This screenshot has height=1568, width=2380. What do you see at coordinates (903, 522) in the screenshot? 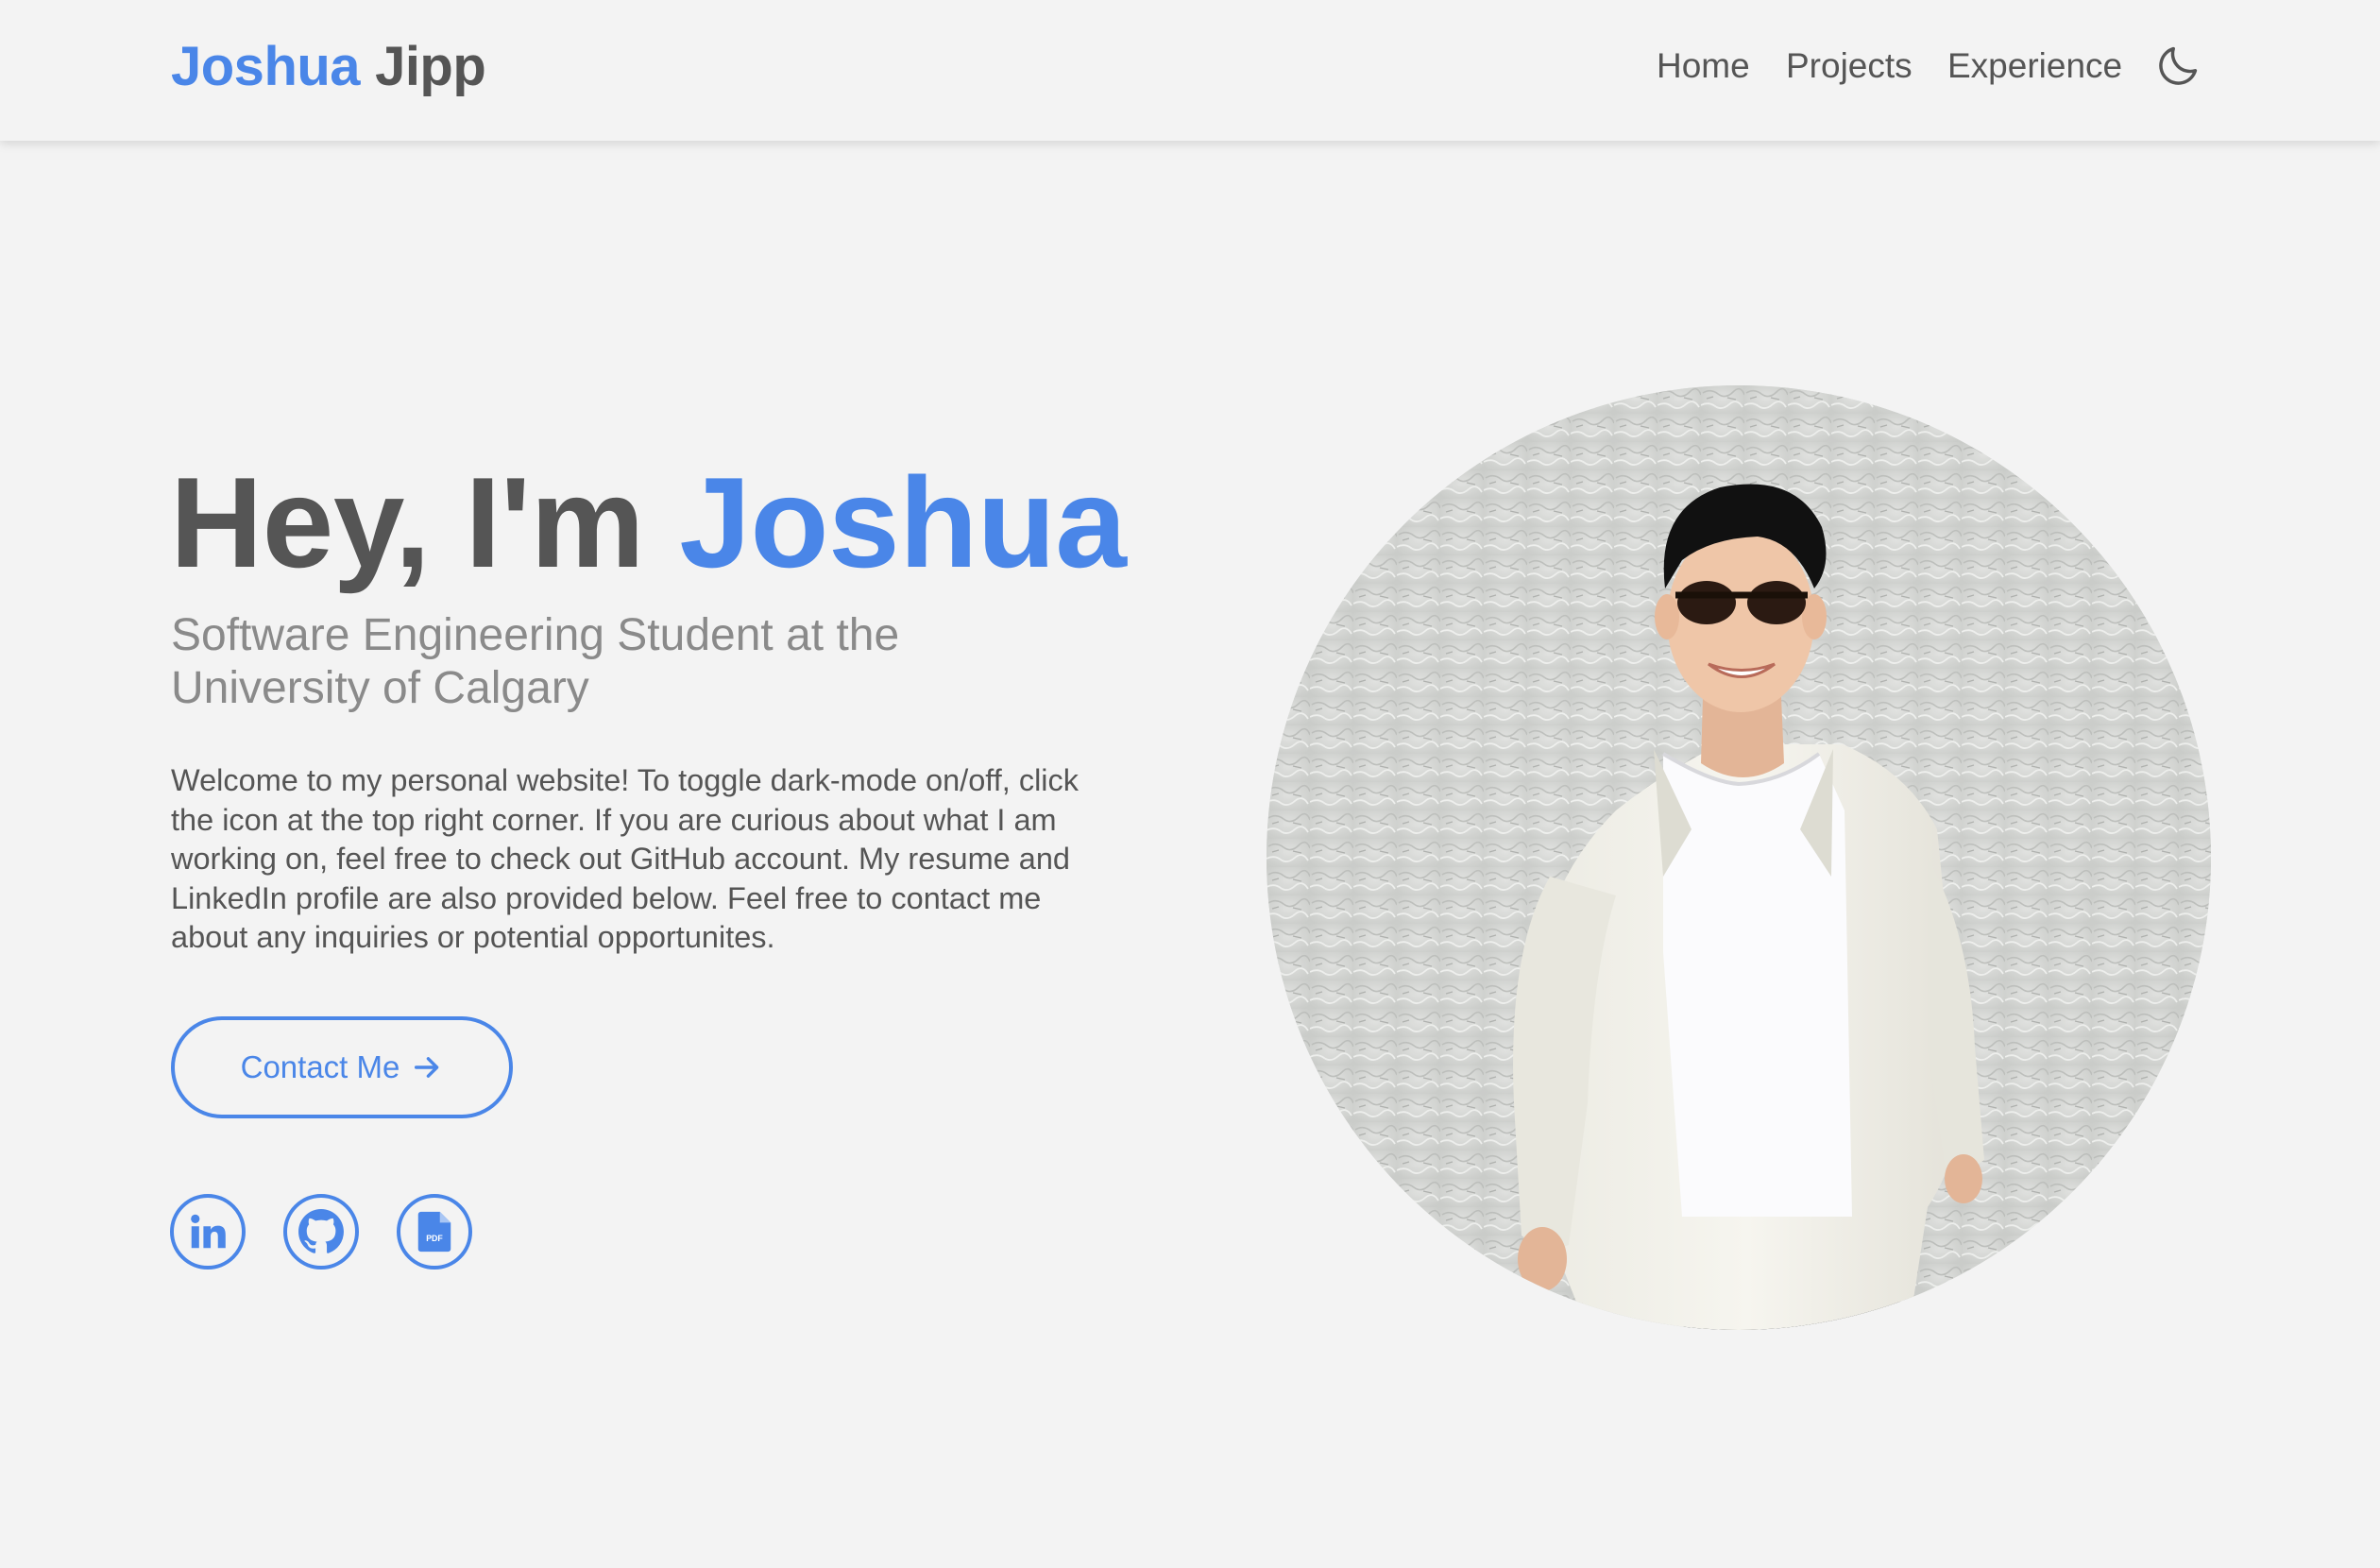
I see `hero-heading-name: Joshua` at bounding box center [903, 522].